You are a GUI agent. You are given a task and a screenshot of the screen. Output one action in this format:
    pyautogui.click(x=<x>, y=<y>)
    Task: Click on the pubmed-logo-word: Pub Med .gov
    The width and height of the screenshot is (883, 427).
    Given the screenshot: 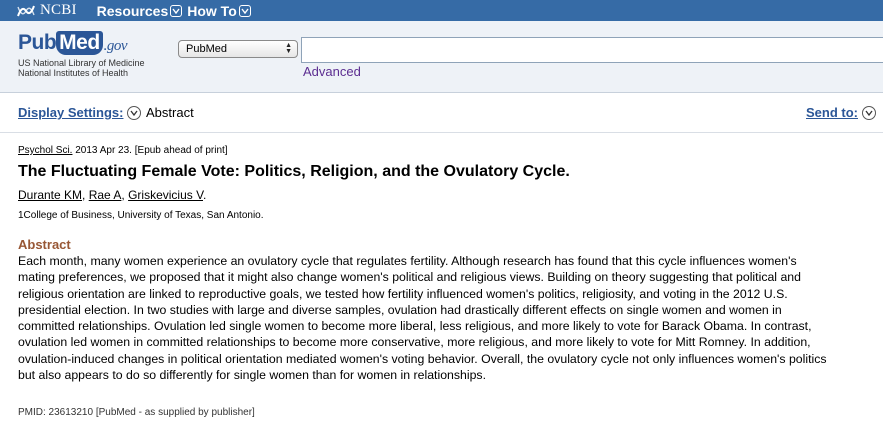 What is the action you would take?
    pyautogui.click(x=88, y=43)
    